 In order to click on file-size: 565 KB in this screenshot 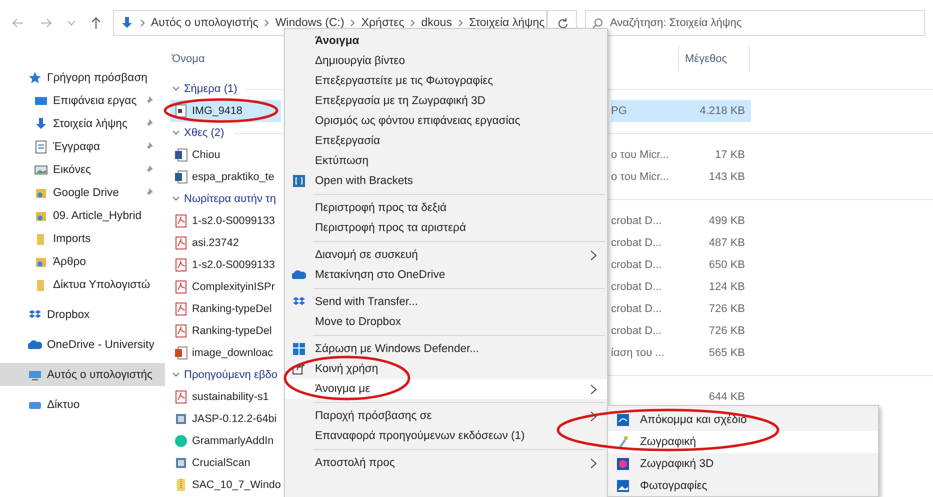, I will do `click(727, 353)`.